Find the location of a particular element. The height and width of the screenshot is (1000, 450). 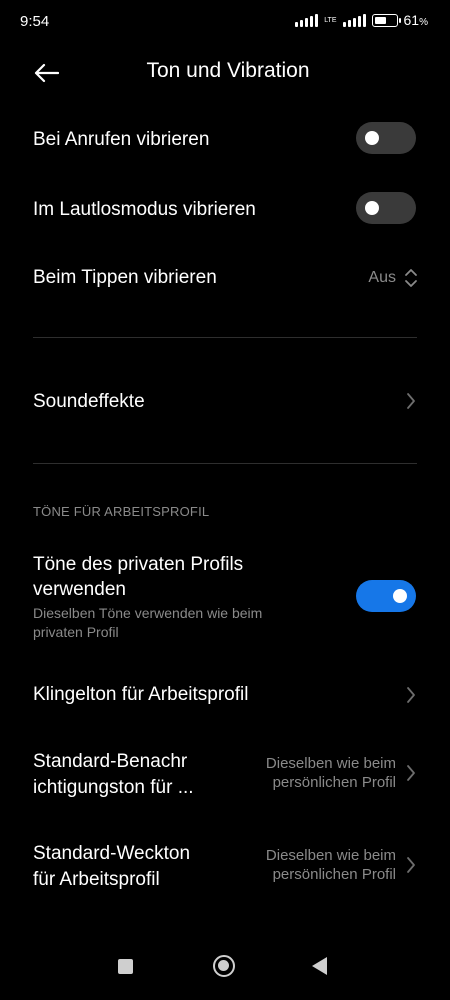

sound-effects-label: Soundeffekte is located at coordinates (89, 401).